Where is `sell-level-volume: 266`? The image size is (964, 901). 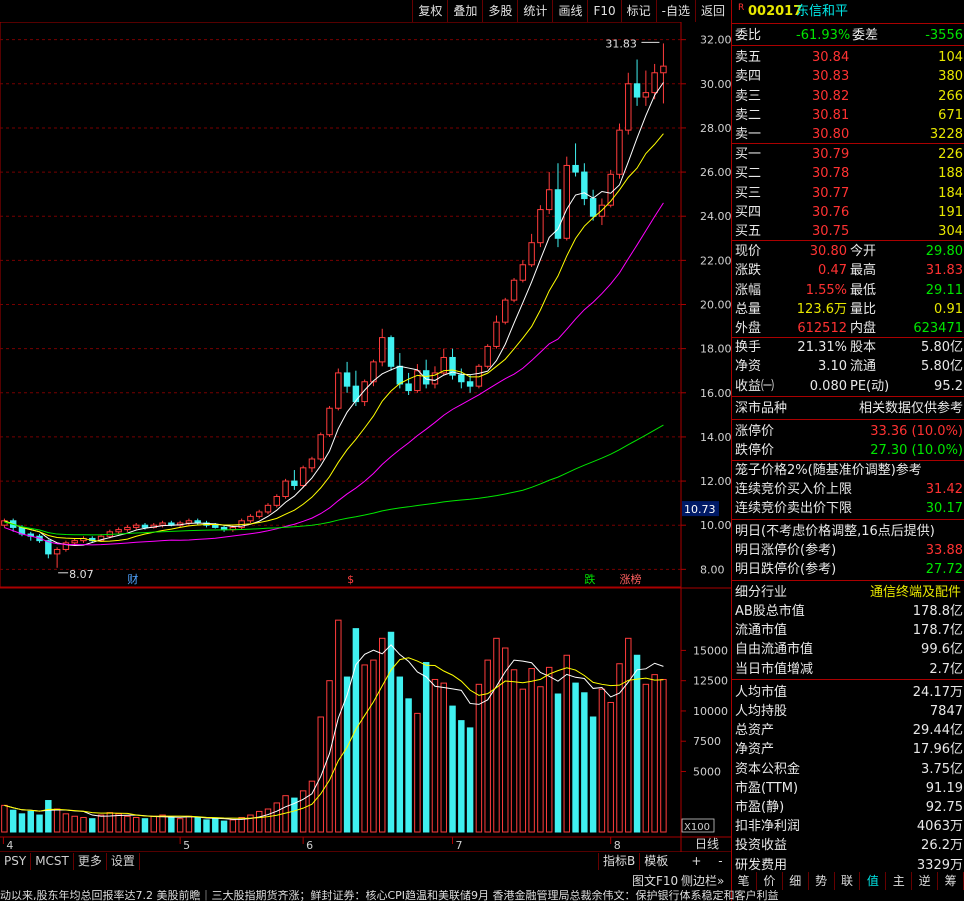 sell-level-volume: 266 is located at coordinates (950, 96).